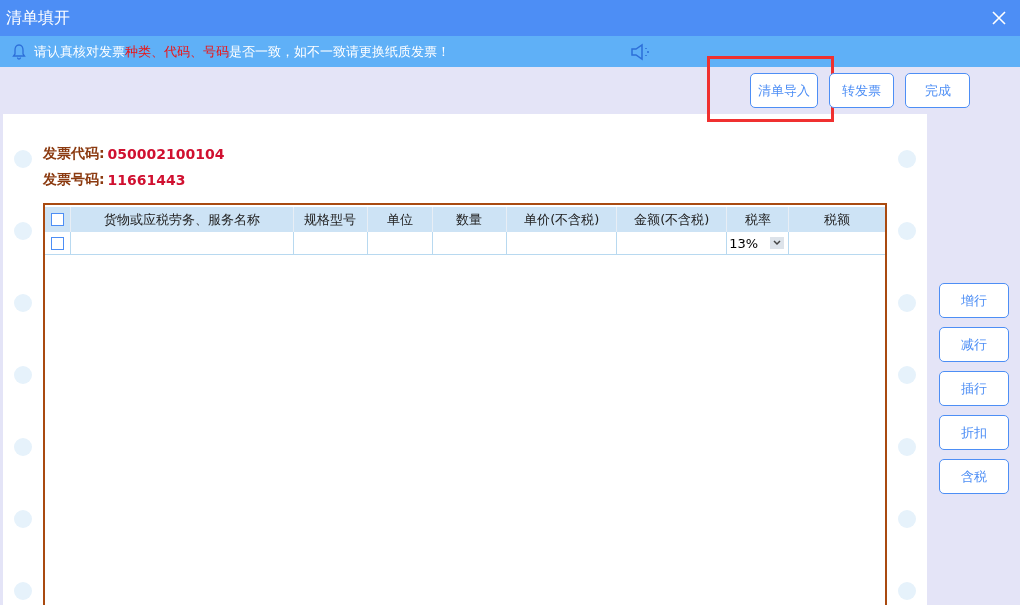 This screenshot has height=605, width=1020. Describe the element at coordinates (38, 18) in the screenshot. I see `window-title: 清单填开` at that location.